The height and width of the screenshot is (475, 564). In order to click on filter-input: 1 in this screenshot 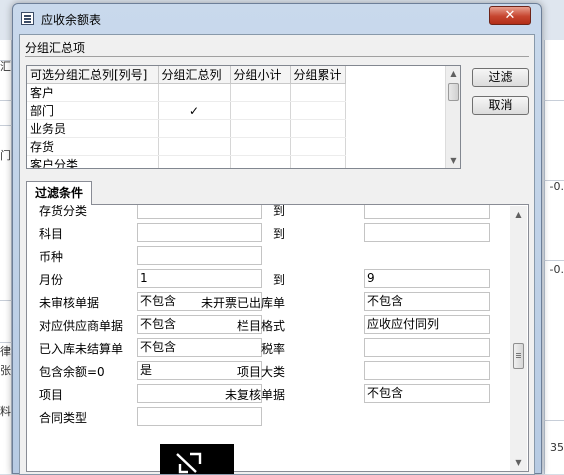, I will do `click(199, 278)`.